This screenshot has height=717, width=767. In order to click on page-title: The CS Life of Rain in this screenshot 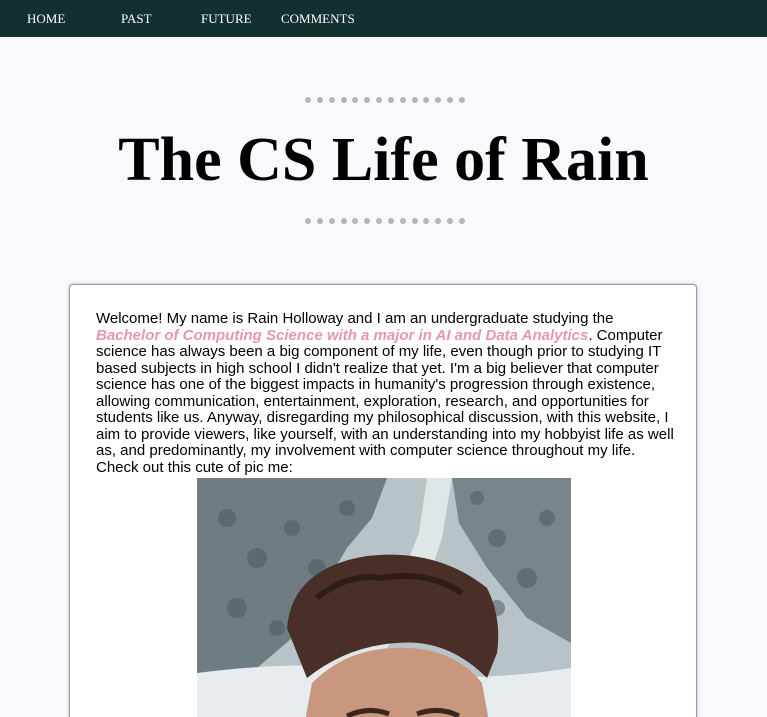, I will do `click(383, 160)`.